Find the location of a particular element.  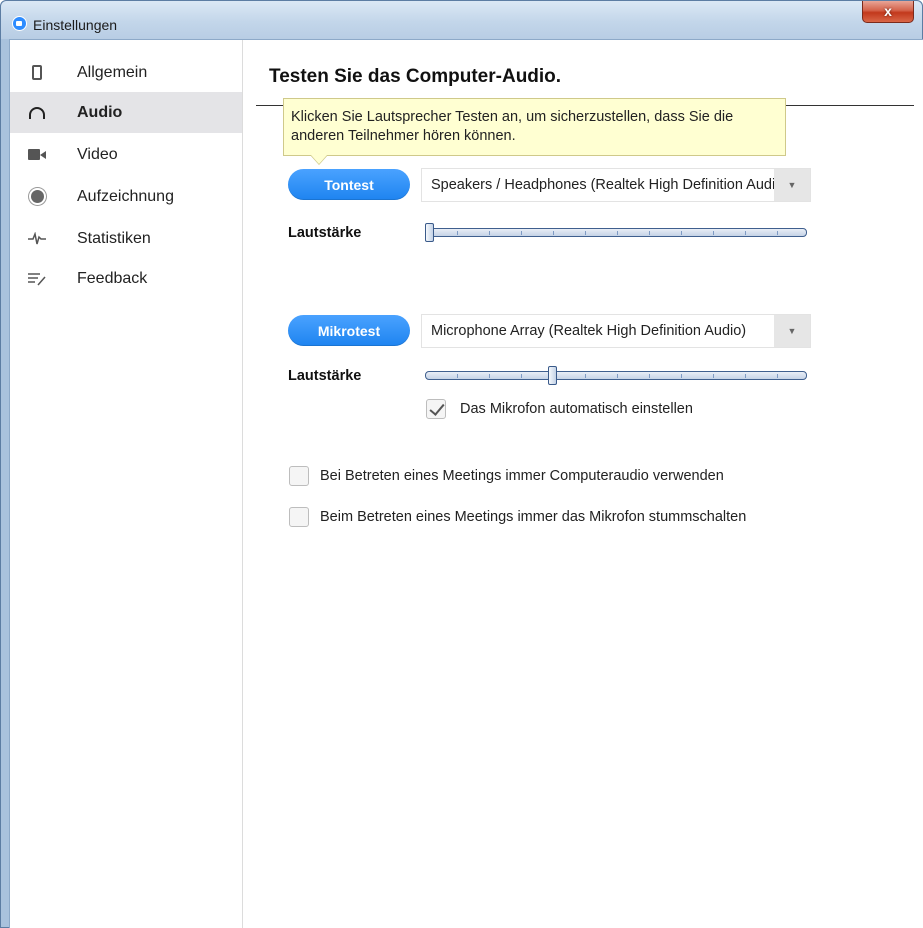

sidebar-item-aufzeichnung: Aufzeichnung is located at coordinates (126, 196).